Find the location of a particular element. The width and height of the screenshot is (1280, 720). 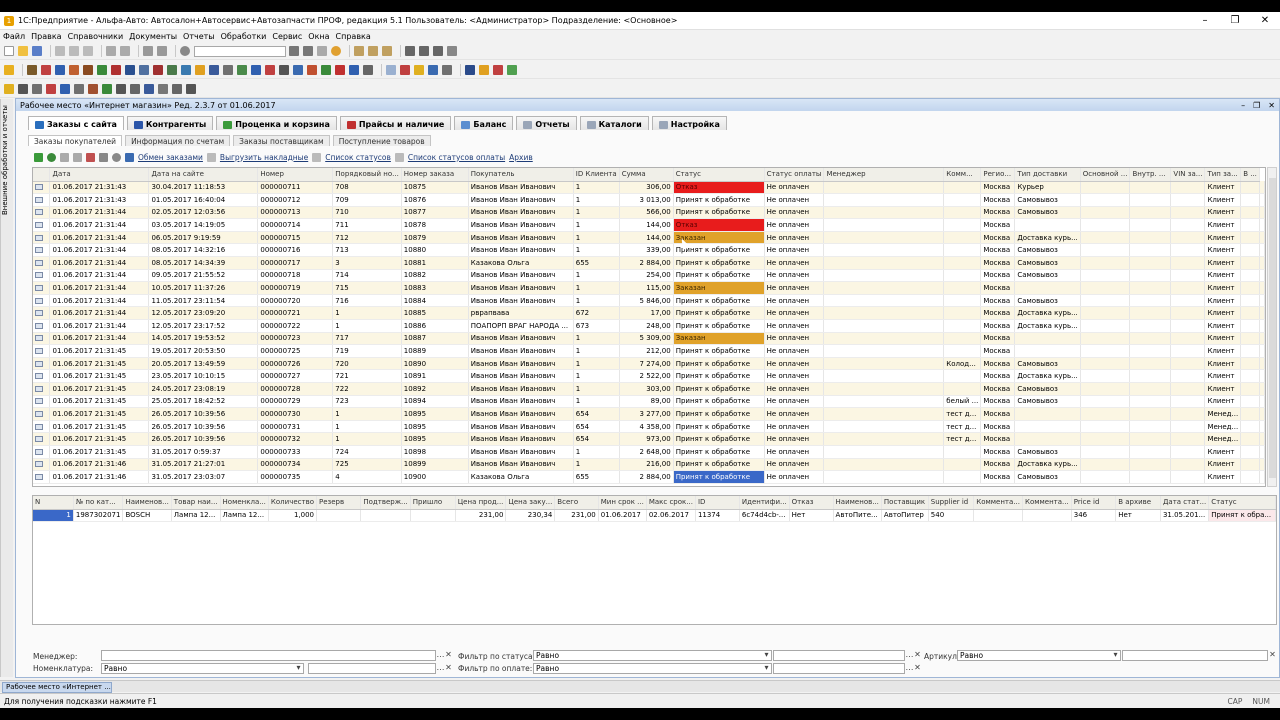

tab-reports: Отчеты is located at coordinates (546, 123).